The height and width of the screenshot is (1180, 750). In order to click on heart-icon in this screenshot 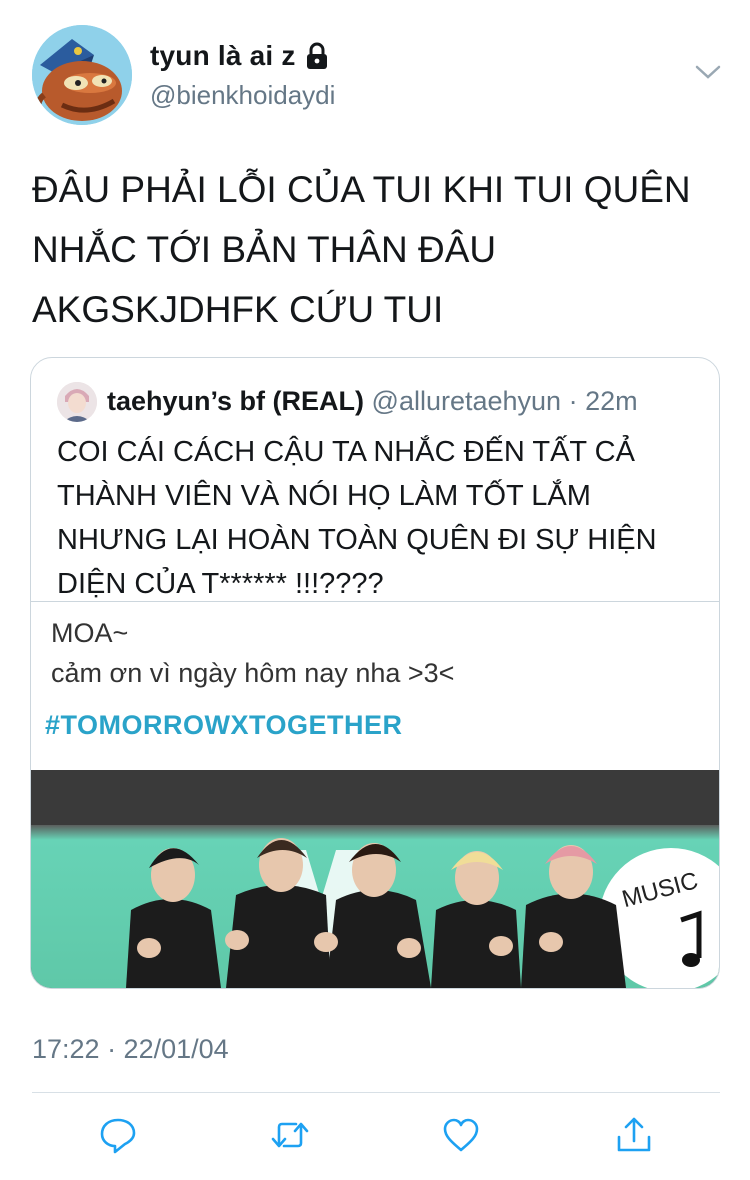, I will do `click(461, 1135)`.